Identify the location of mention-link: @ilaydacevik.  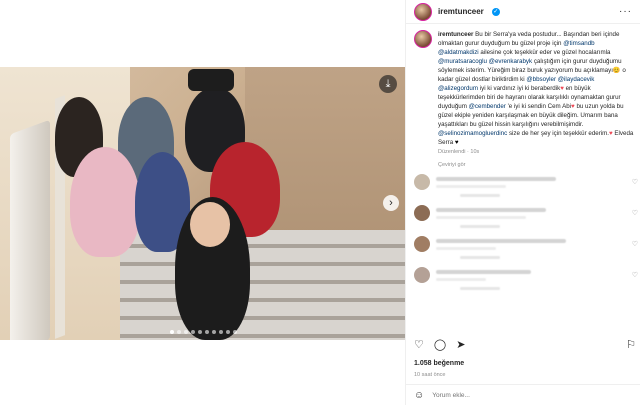
(576, 79).